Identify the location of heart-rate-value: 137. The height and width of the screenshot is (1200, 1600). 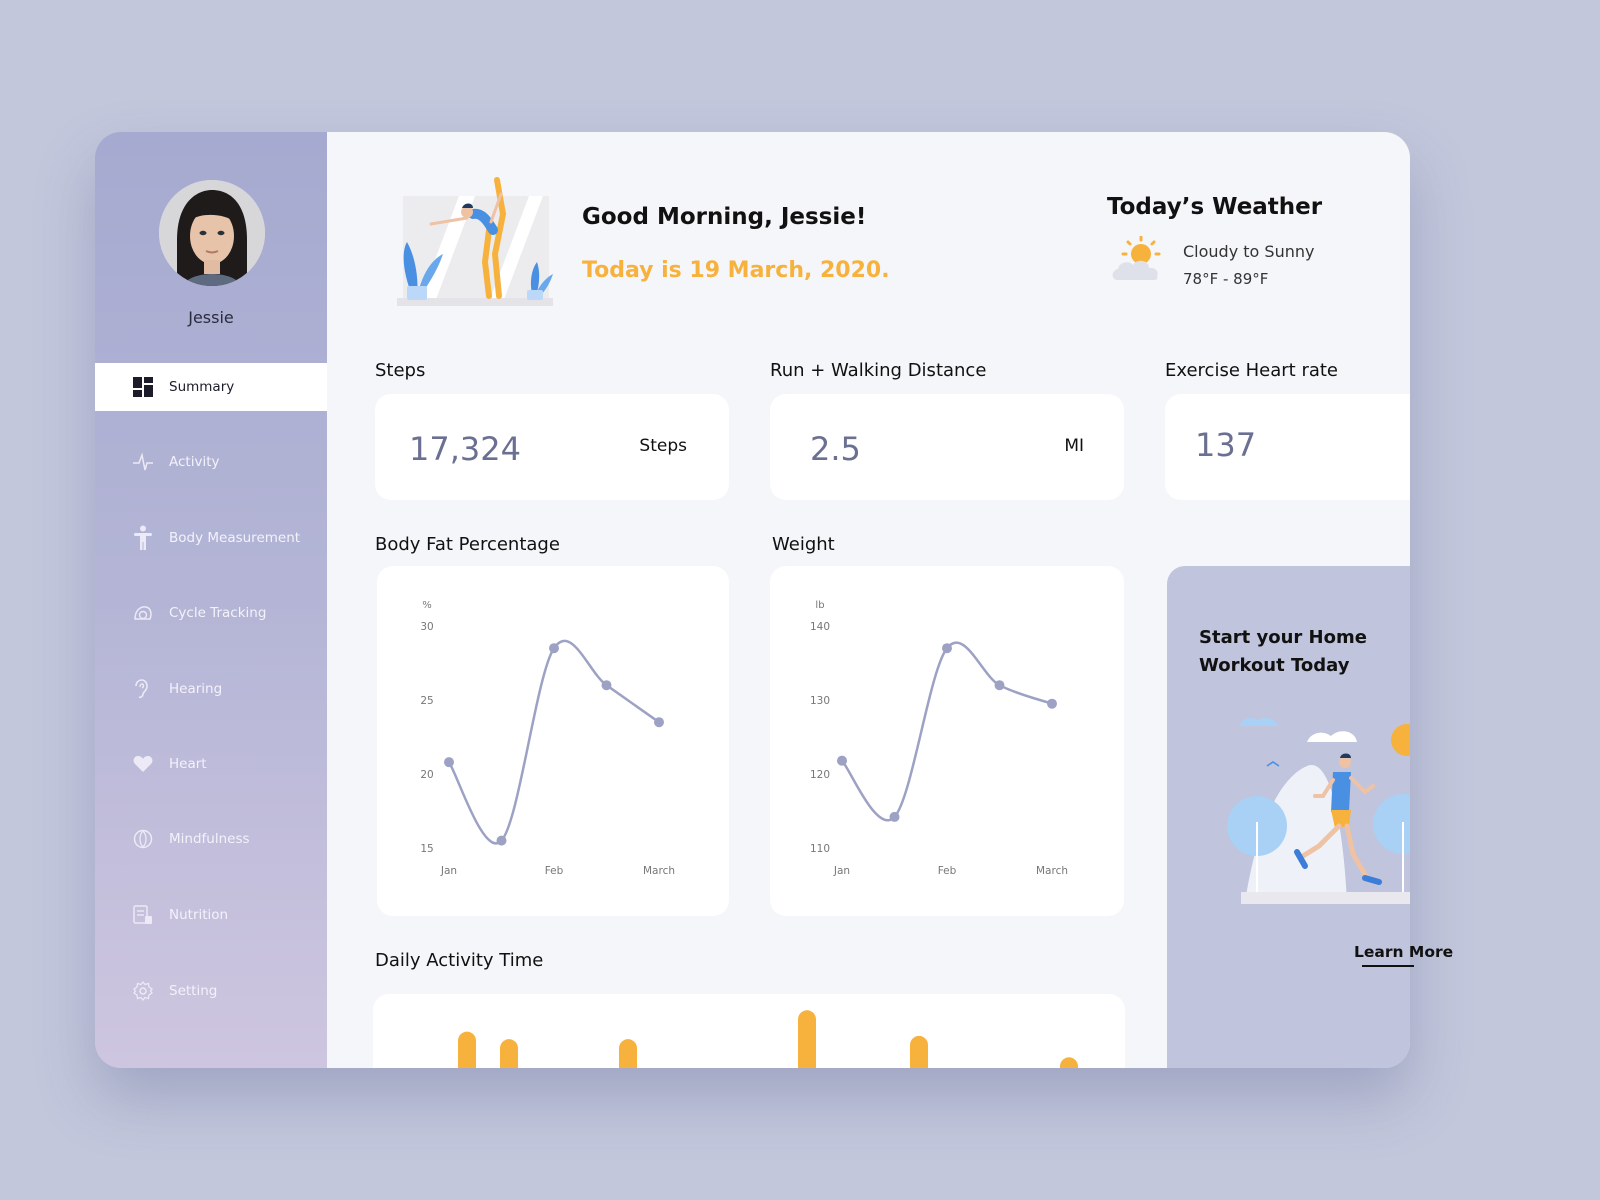
(1226, 445).